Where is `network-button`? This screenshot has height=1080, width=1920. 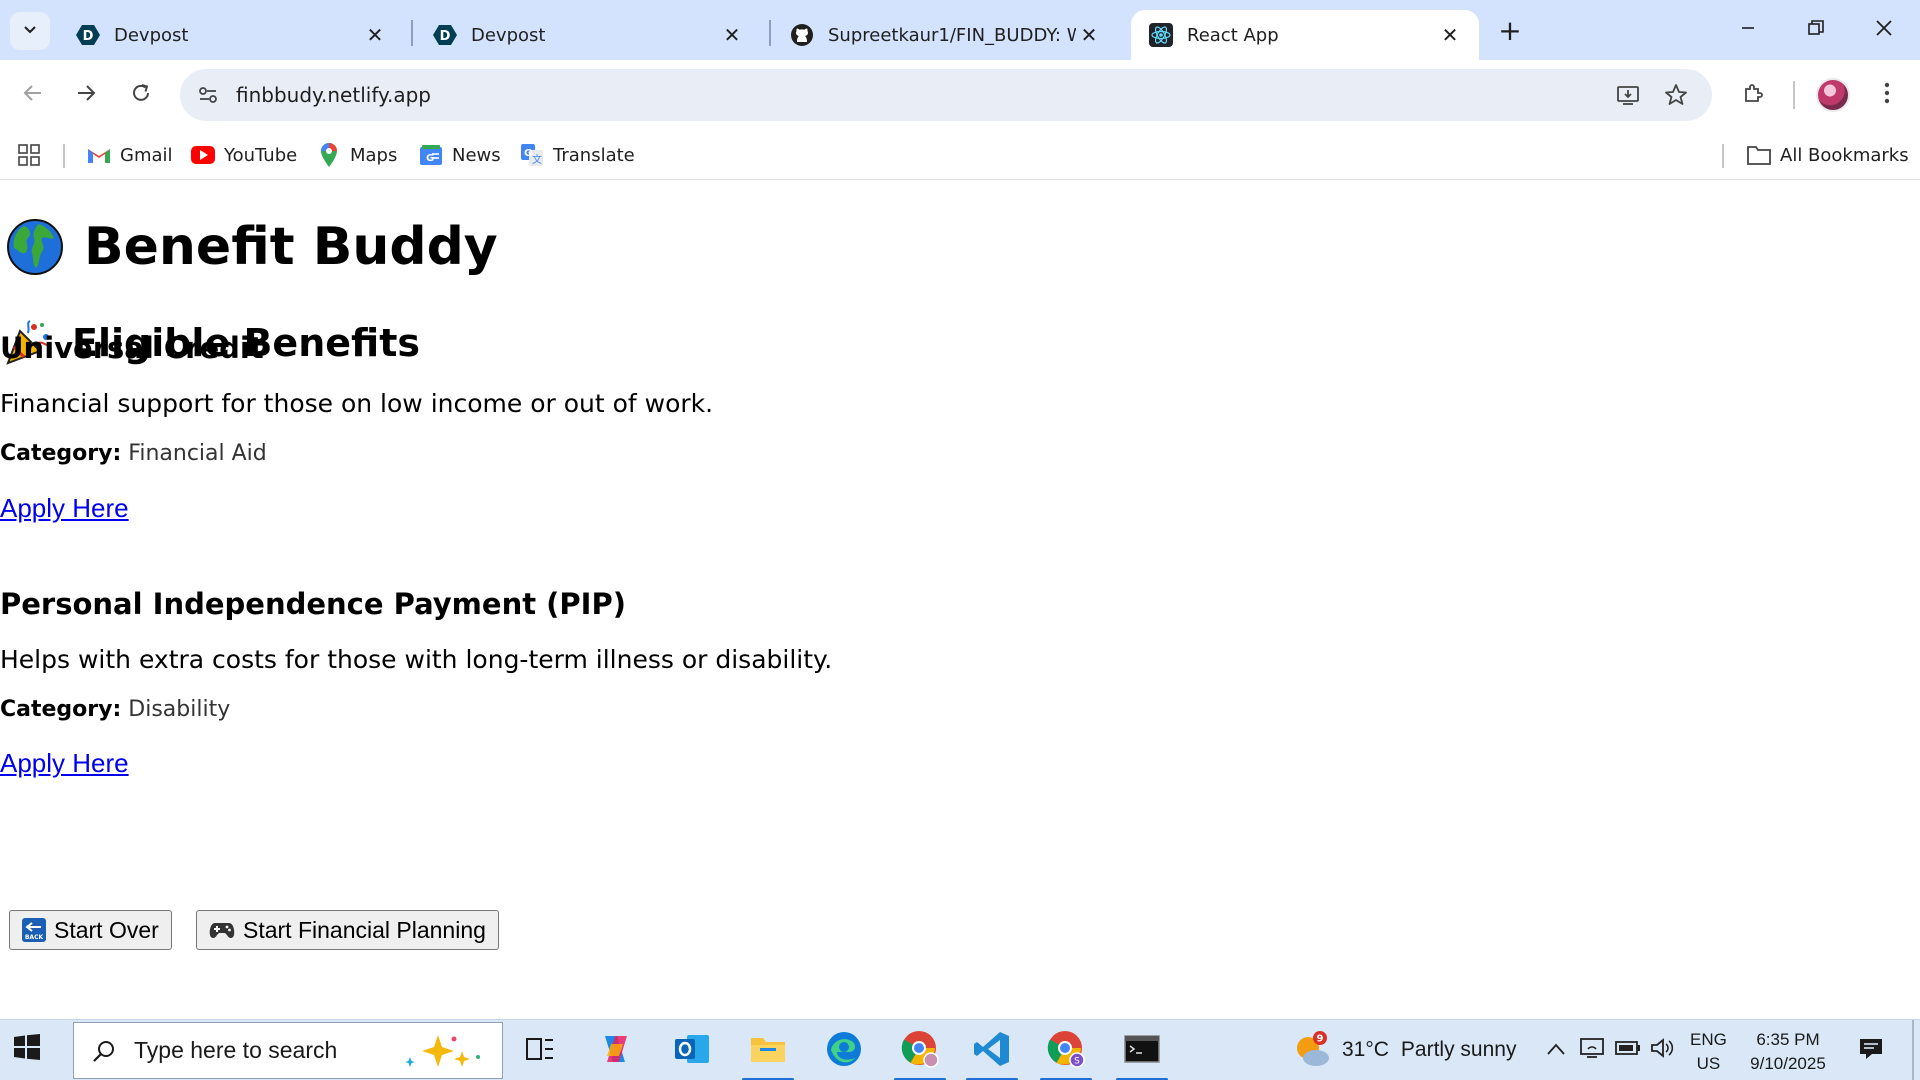
network-button is located at coordinates (1592, 1050).